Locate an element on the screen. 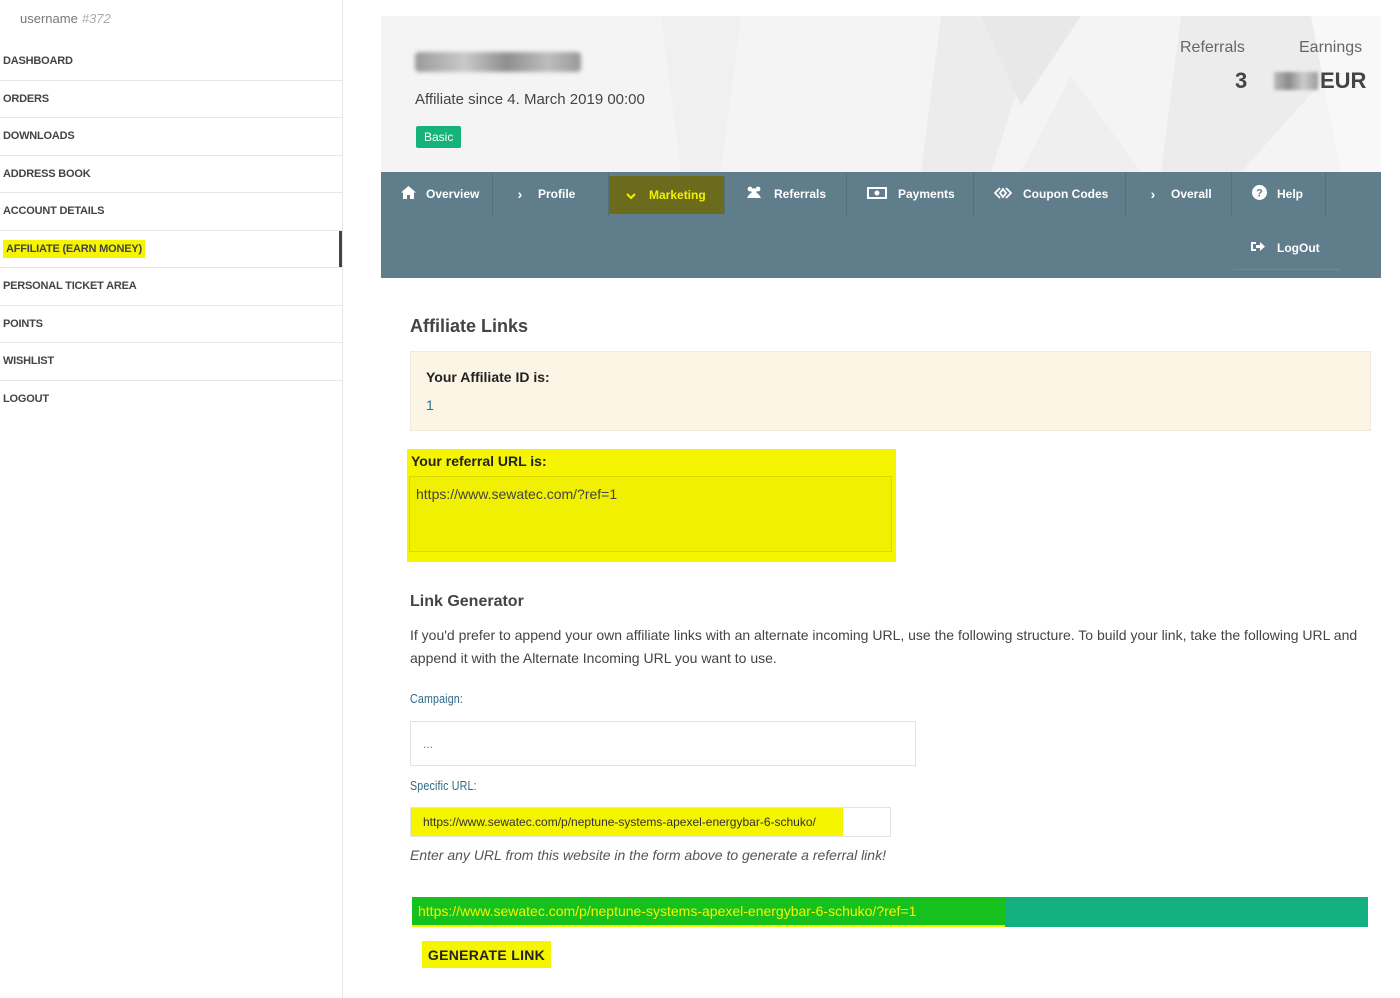  question-circle-icon: ? is located at coordinates (1259, 194).